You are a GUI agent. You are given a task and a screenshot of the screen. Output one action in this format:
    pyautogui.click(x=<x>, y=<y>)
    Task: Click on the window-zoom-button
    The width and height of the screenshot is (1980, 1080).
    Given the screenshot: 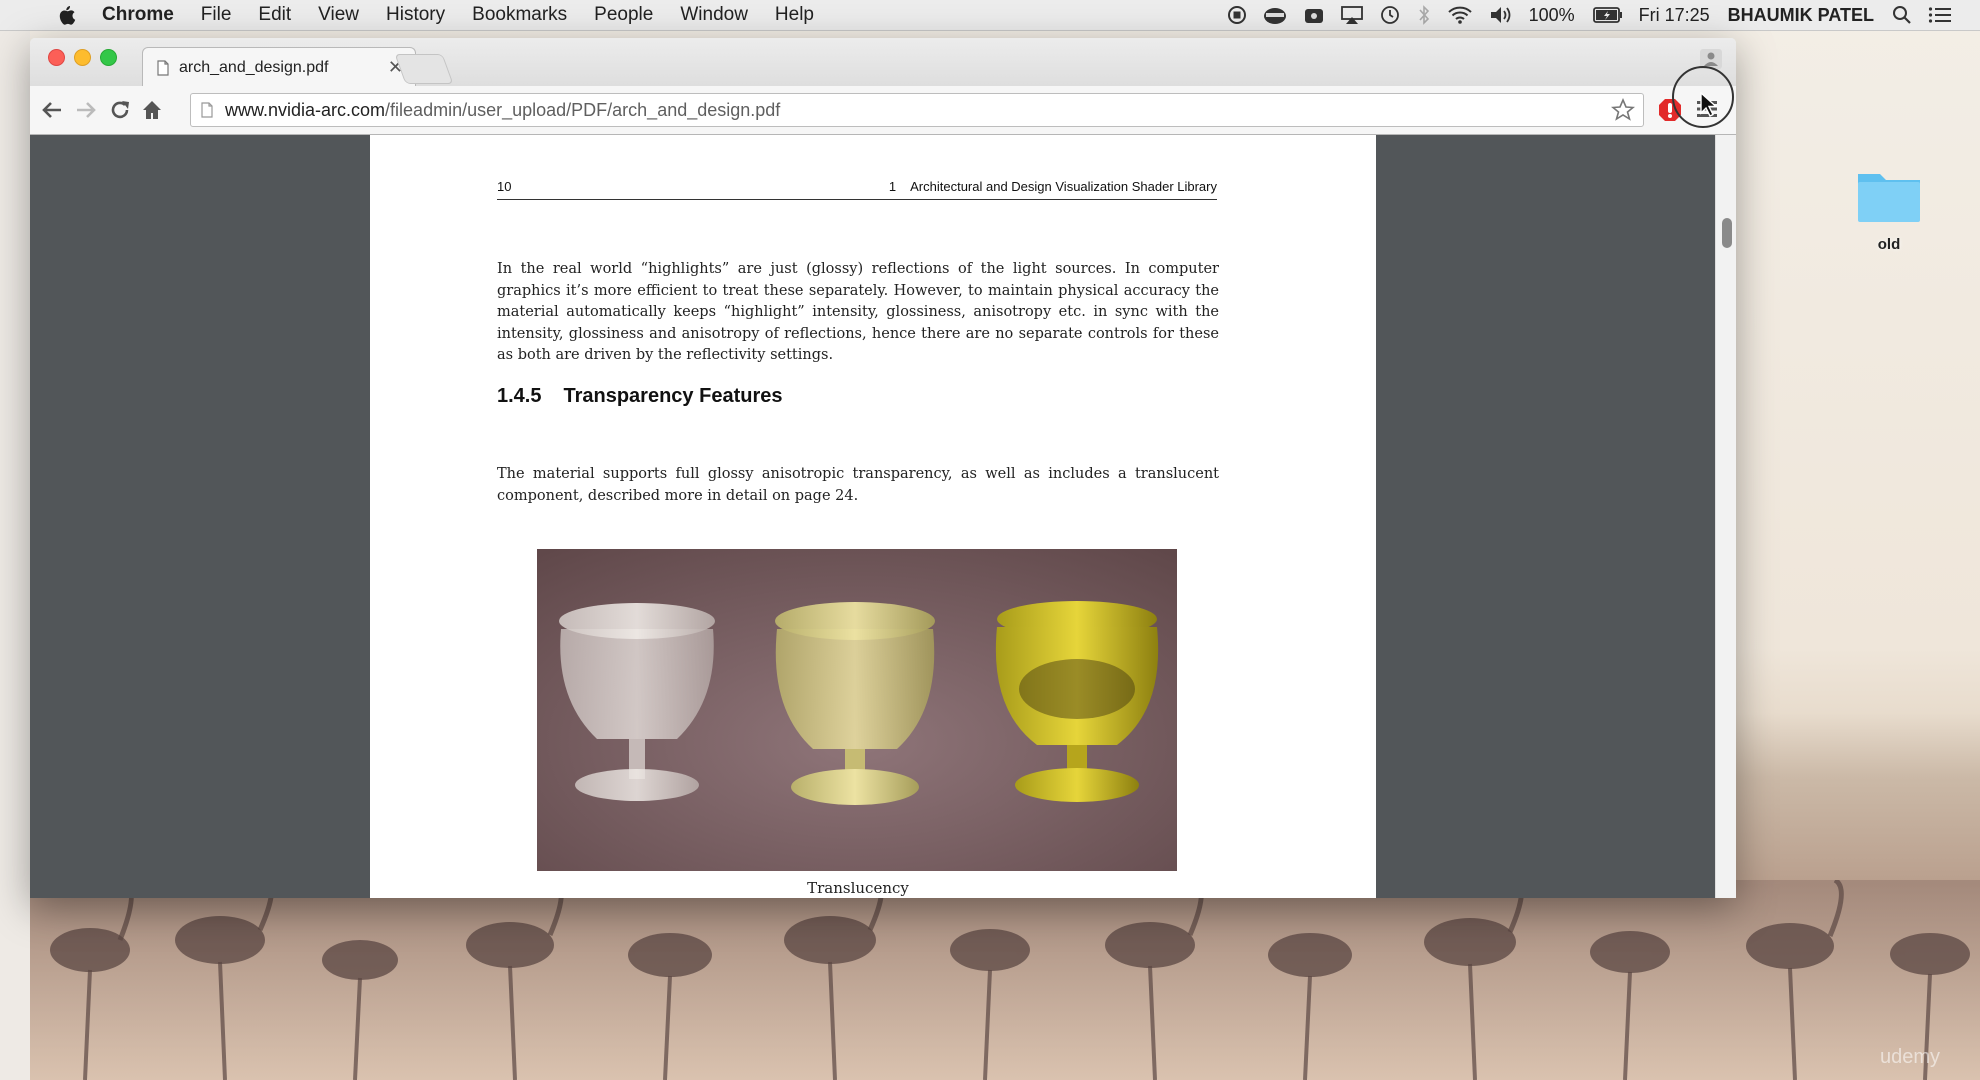 What is the action you would take?
    pyautogui.click(x=108, y=57)
    